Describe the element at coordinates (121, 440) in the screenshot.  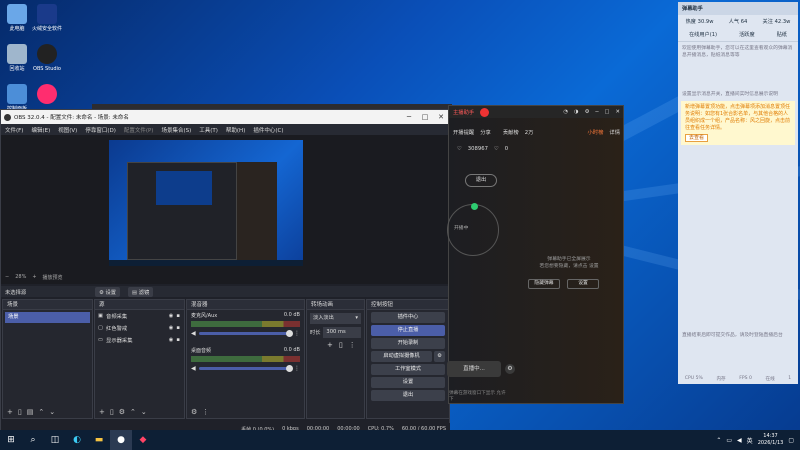
I see `obs-taskbar-icon: ●` at that location.